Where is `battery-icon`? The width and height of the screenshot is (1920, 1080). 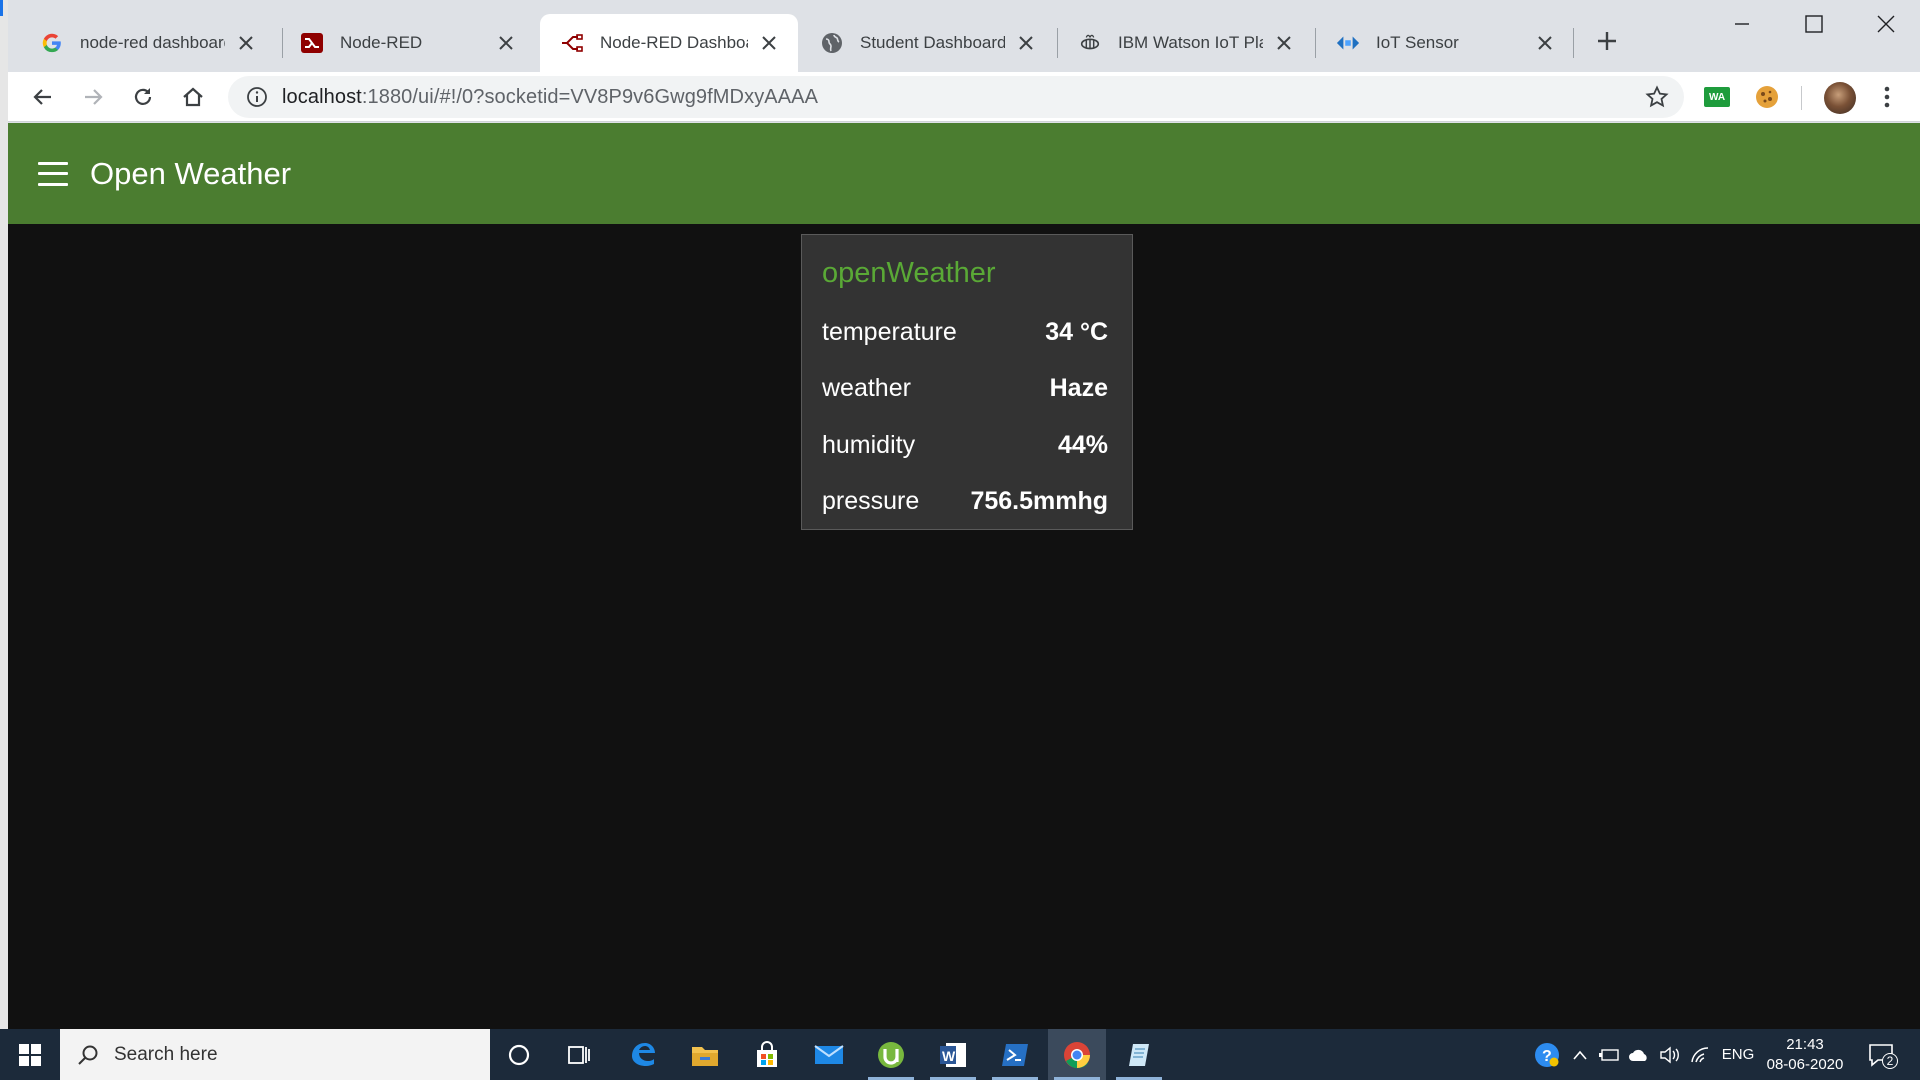
battery-icon is located at coordinates (1609, 1054).